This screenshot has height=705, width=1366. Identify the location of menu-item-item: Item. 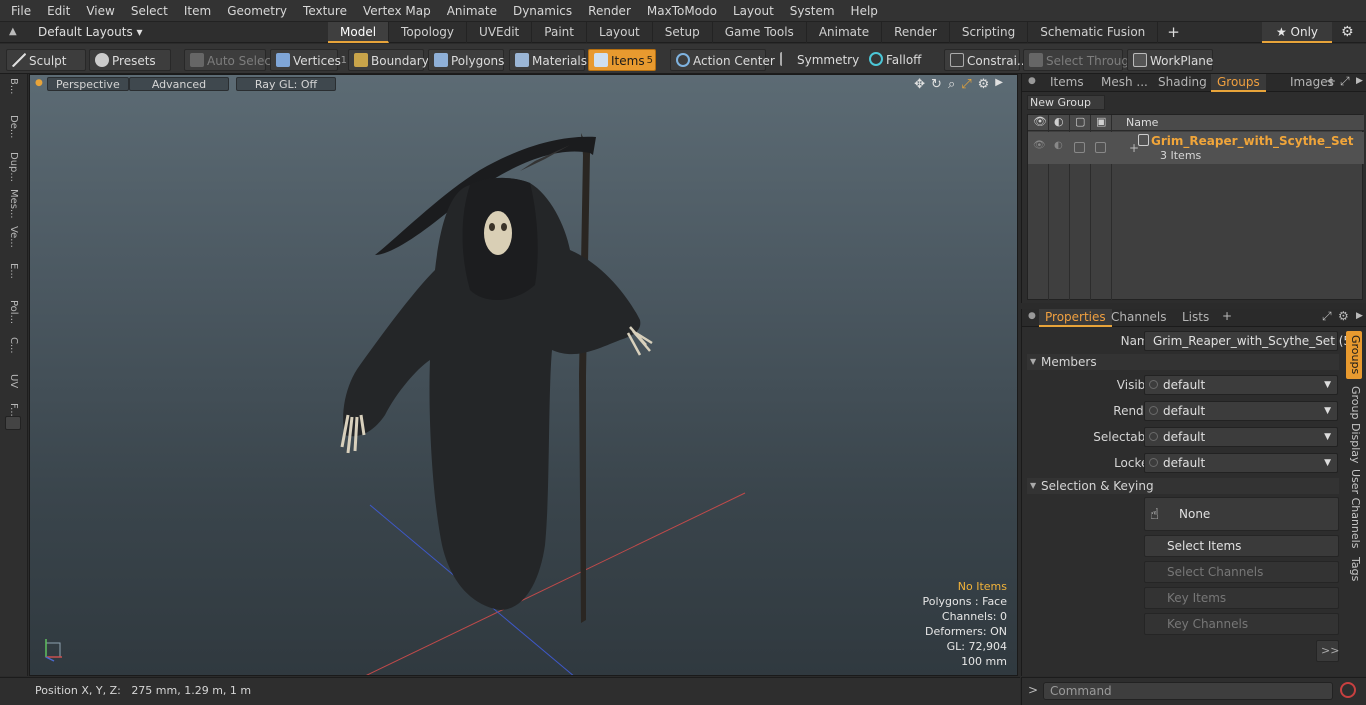
(197, 11).